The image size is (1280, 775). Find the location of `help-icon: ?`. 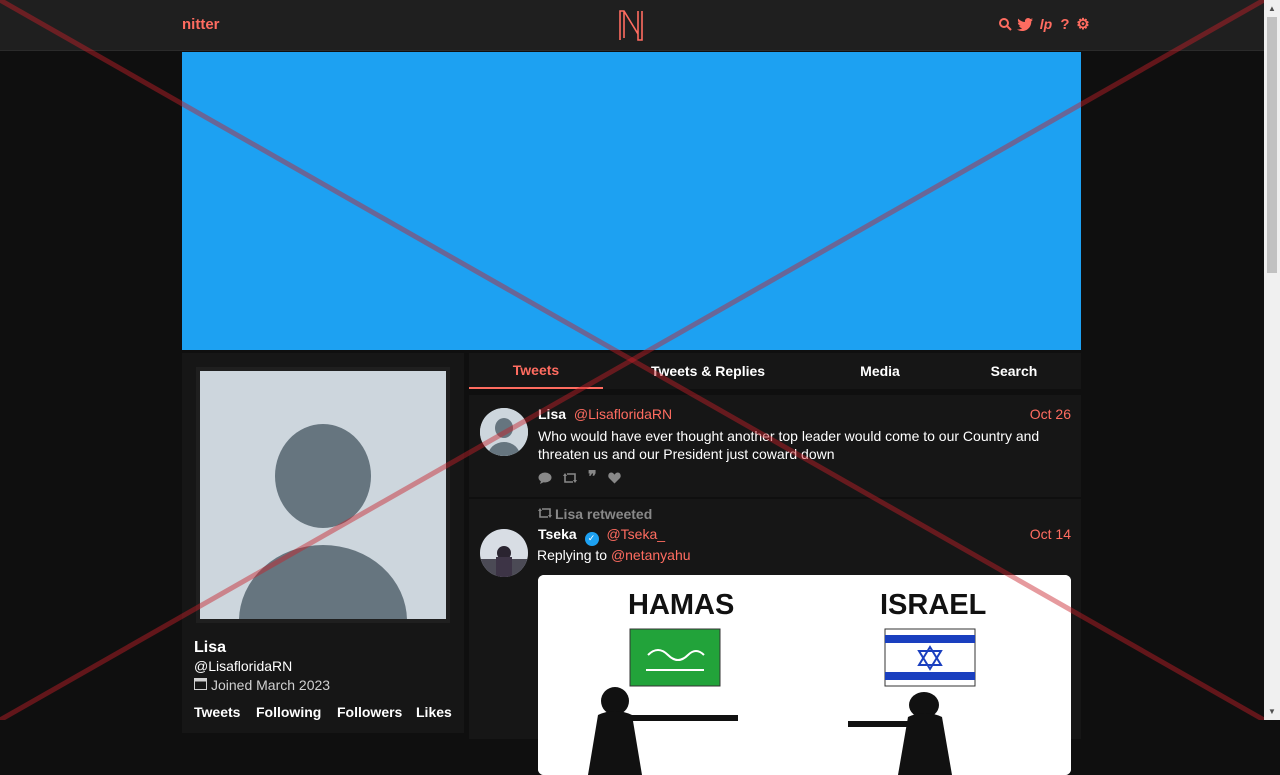

help-icon: ? is located at coordinates (1065, 24).